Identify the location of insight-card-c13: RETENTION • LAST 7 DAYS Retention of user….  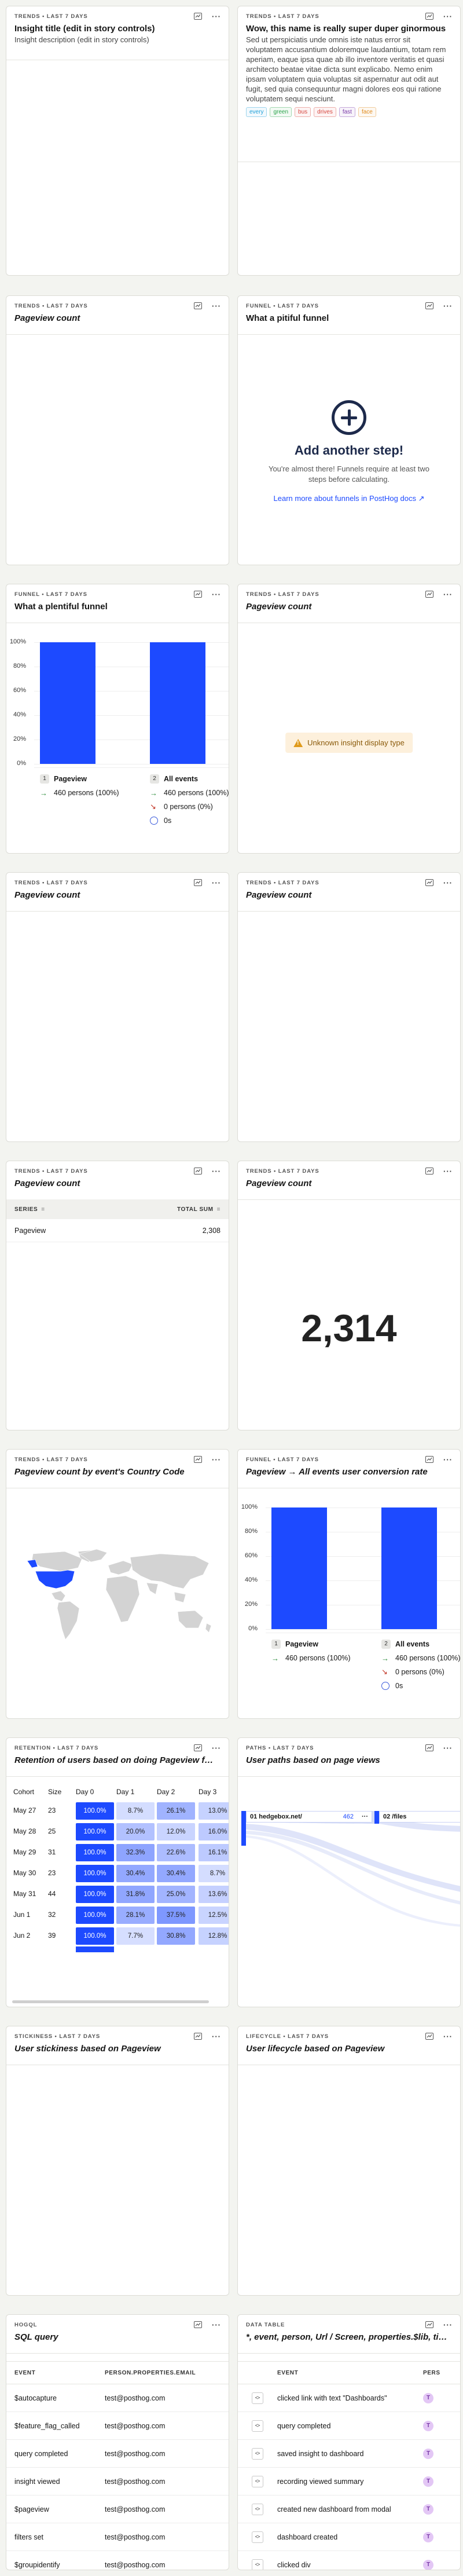
(117, 1872).